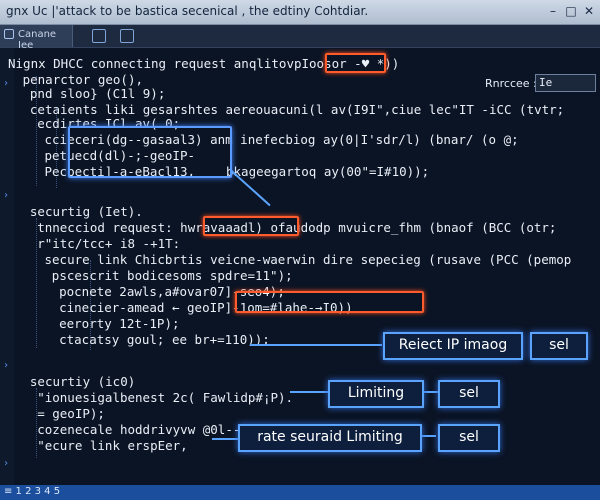  Describe the element at coordinates (300, 492) in the screenshot. I see `status-bar: ≡ 1 2 3 4 5` at that location.